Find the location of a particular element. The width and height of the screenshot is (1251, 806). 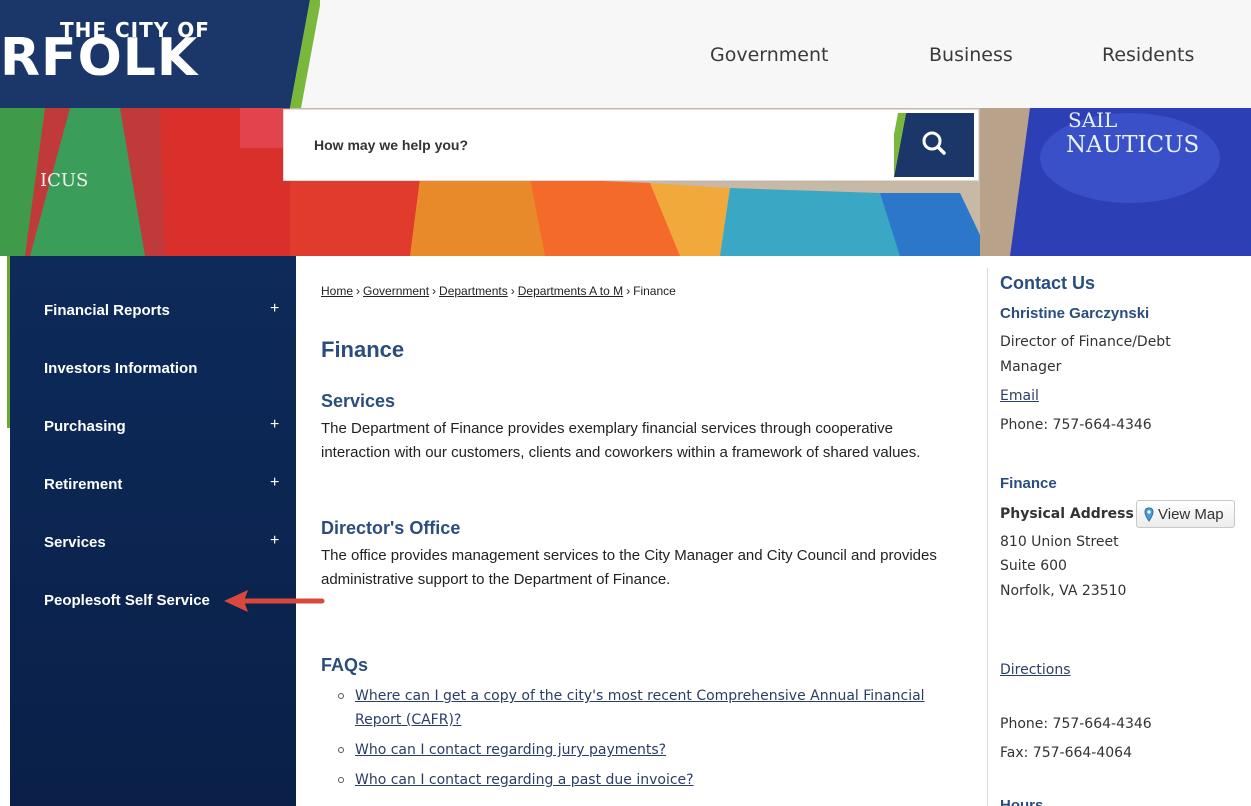

services-heading: Services is located at coordinates (358, 401).